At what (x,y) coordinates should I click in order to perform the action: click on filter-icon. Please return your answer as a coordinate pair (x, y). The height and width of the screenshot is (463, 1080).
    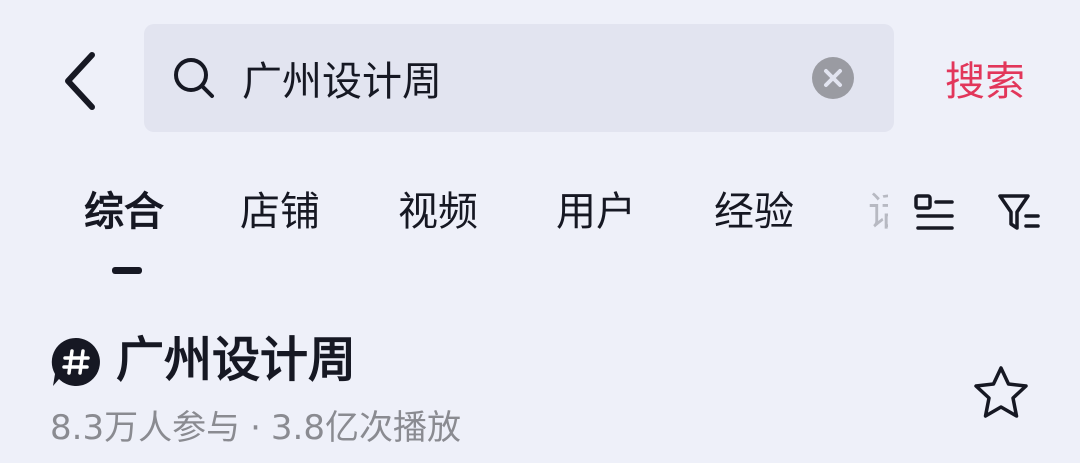
    Looking at the image, I should click on (1019, 212).